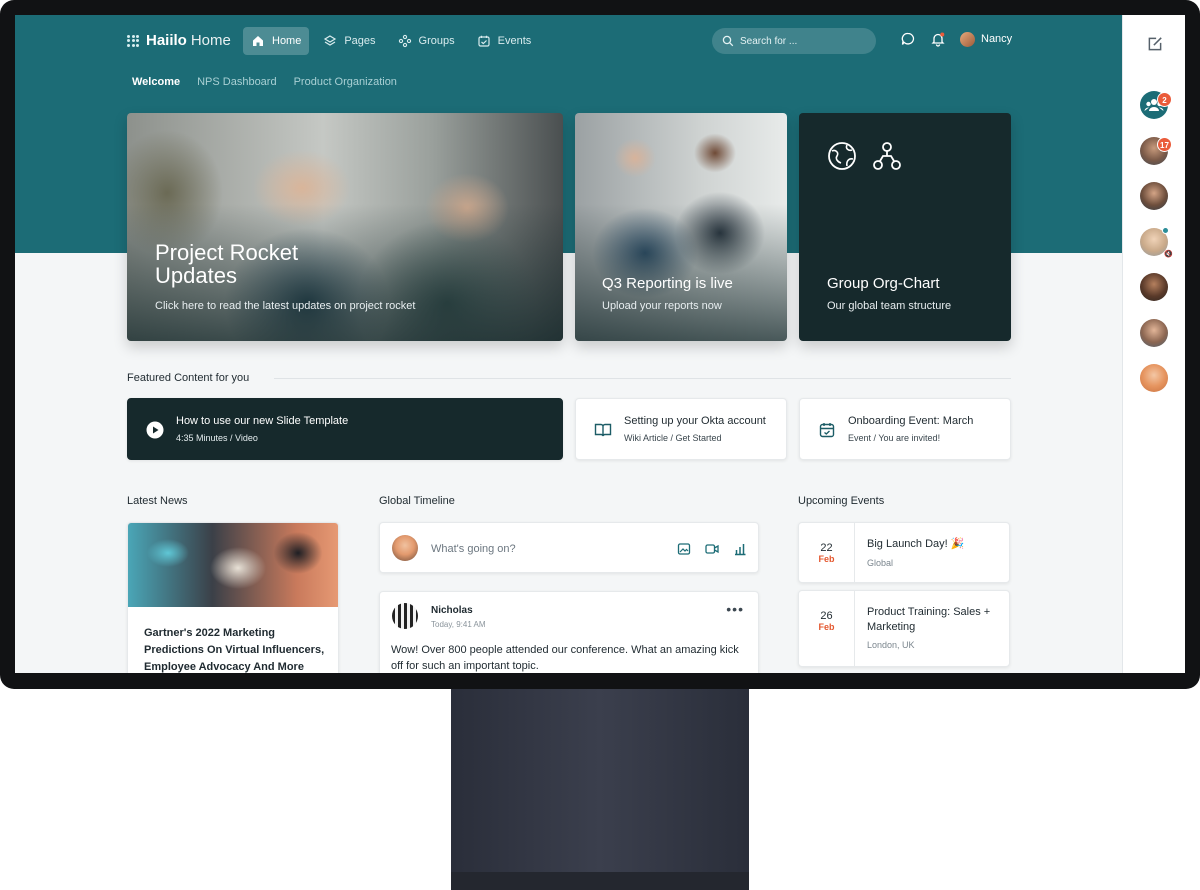 This screenshot has height=890, width=1200. What do you see at coordinates (155, 430) in the screenshot?
I see `play-icon` at bounding box center [155, 430].